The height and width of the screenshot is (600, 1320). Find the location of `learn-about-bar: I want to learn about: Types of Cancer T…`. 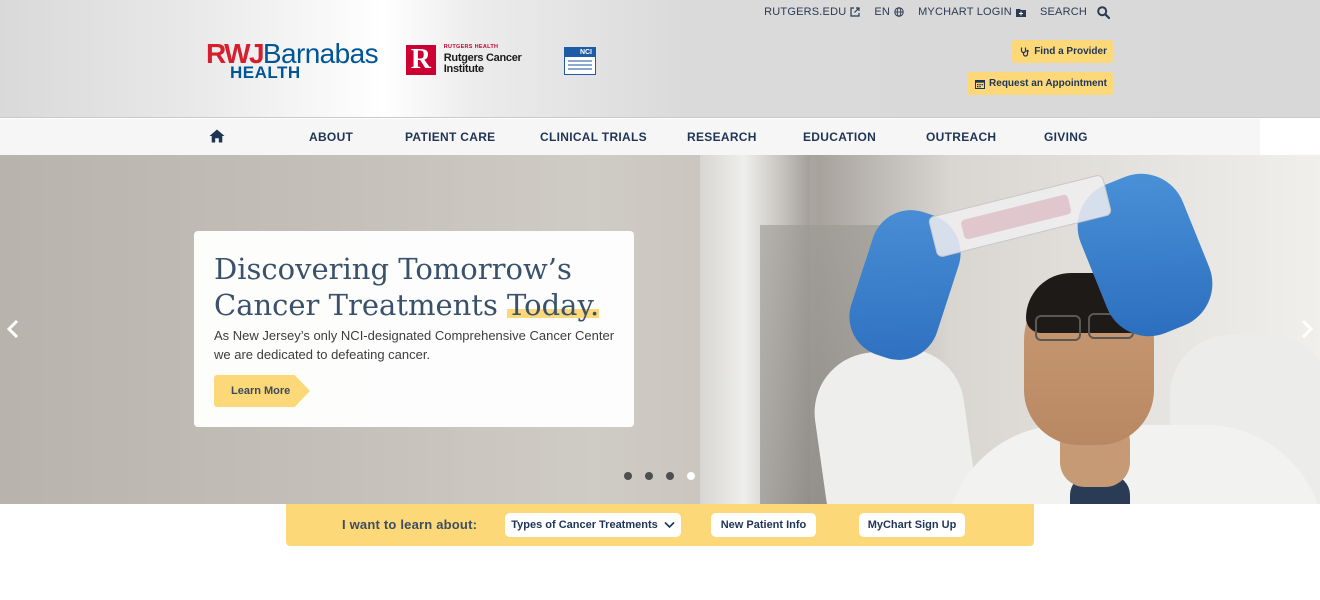

learn-about-bar: I want to learn about: Types of Cancer T… is located at coordinates (660, 525).